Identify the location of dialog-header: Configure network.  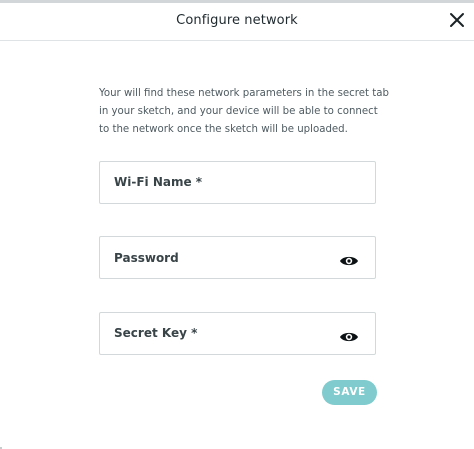
(237, 22).